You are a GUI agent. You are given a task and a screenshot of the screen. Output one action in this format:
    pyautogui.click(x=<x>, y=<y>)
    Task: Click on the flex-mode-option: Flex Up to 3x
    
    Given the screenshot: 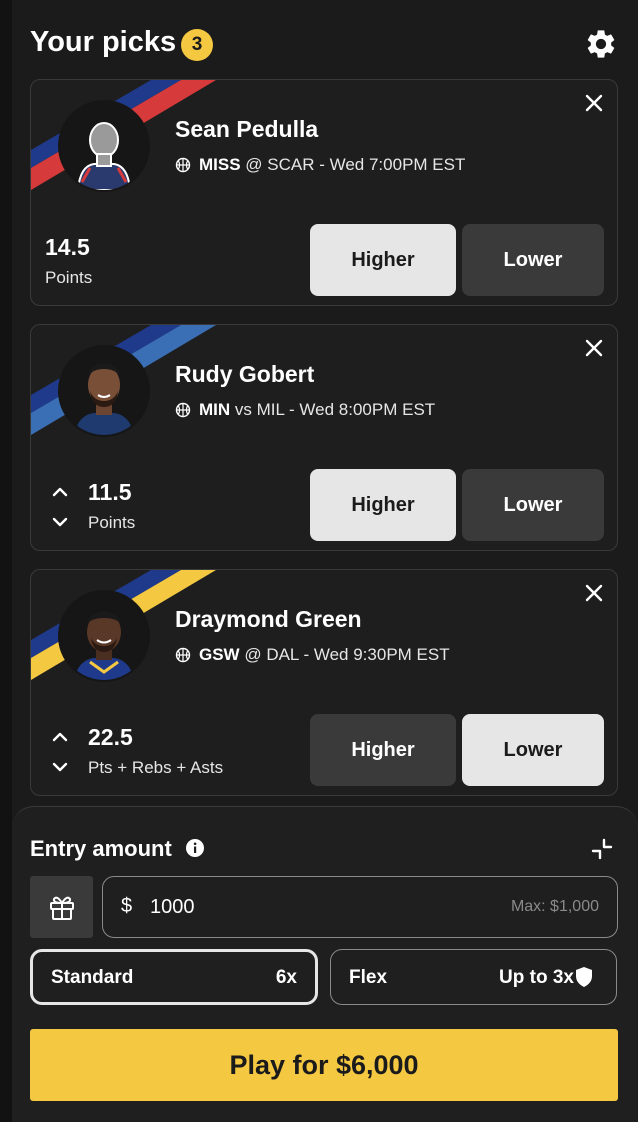 What is the action you would take?
    pyautogui.click(x=473, y=977)
    